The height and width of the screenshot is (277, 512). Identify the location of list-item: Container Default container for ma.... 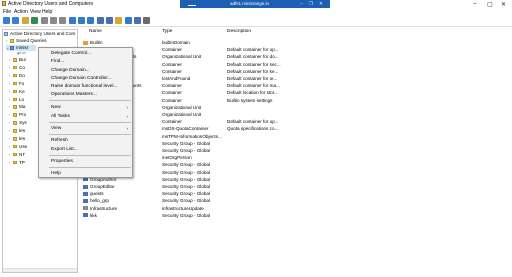
(297, 86).